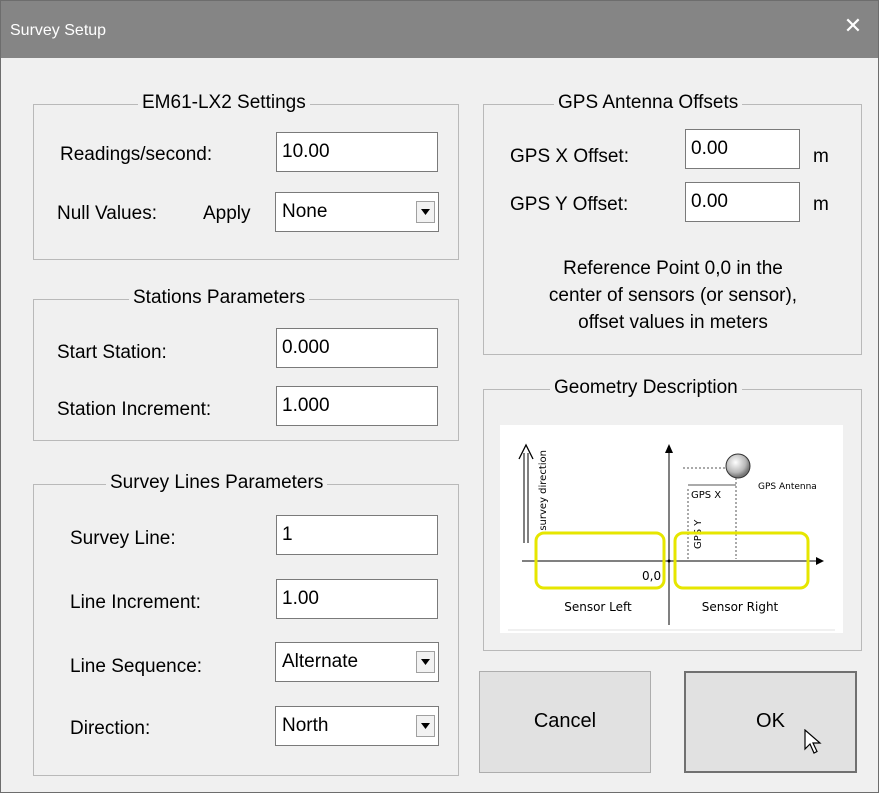  What do you see at coordinates (219, 298) in the screenshot?
I see `stations-parameters-legend: Stations Parameters` at bounding box center [219, 298].